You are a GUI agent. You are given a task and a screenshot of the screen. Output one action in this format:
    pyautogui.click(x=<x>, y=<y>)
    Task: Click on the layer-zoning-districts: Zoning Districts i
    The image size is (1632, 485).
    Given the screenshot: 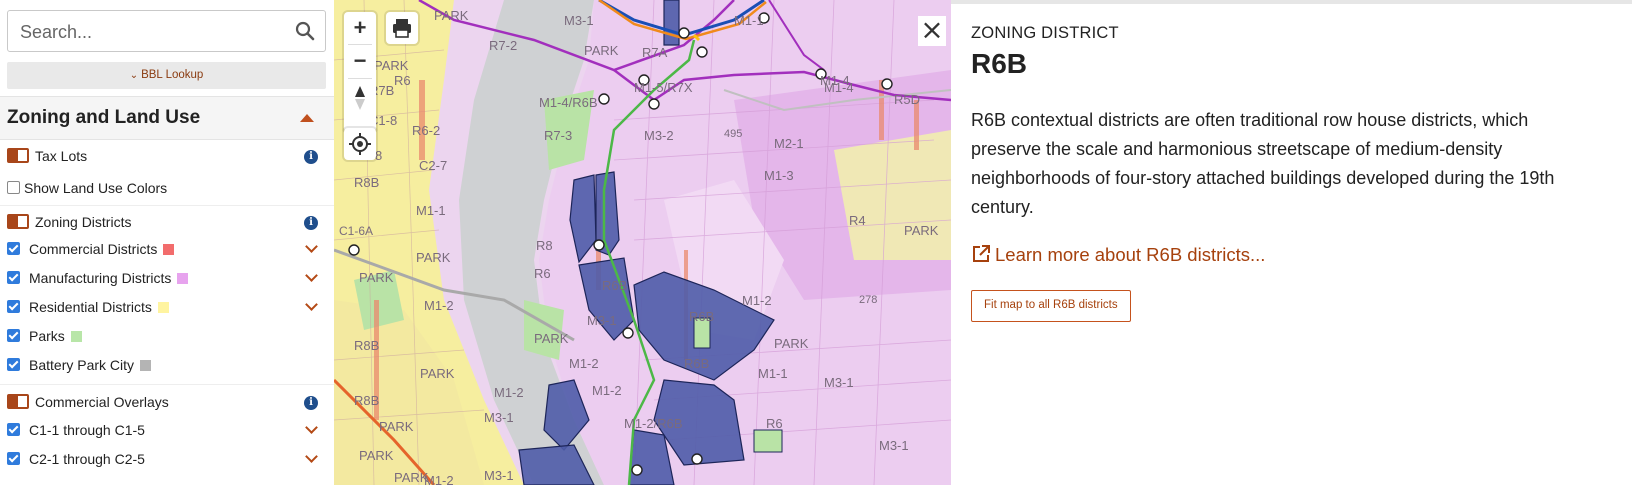 What is the action you would take?
    pyautogui.click(x=167, y=223)
    